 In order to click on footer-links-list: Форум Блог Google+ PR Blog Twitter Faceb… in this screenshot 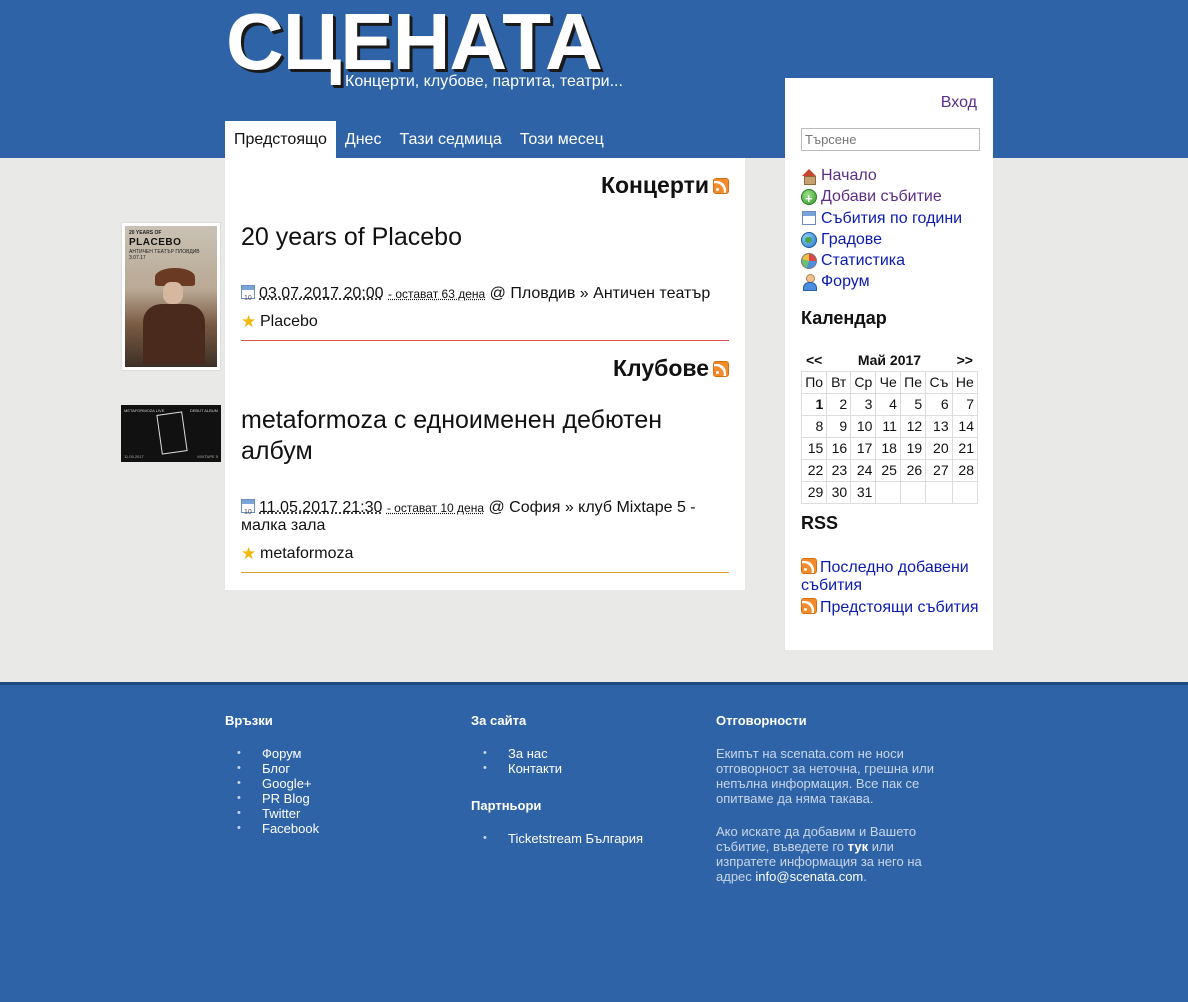, I will do `click(272, 791)`.